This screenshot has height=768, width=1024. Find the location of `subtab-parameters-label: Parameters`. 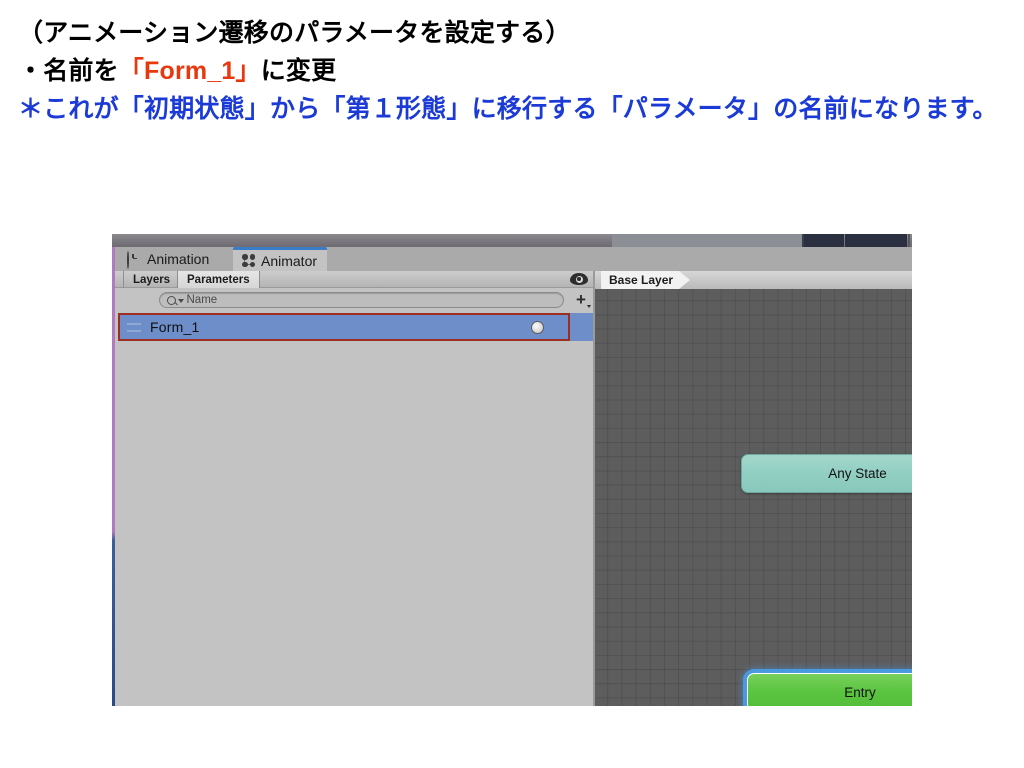

subtab-parameters-label: Parameters is located at coordinates (218, 279).